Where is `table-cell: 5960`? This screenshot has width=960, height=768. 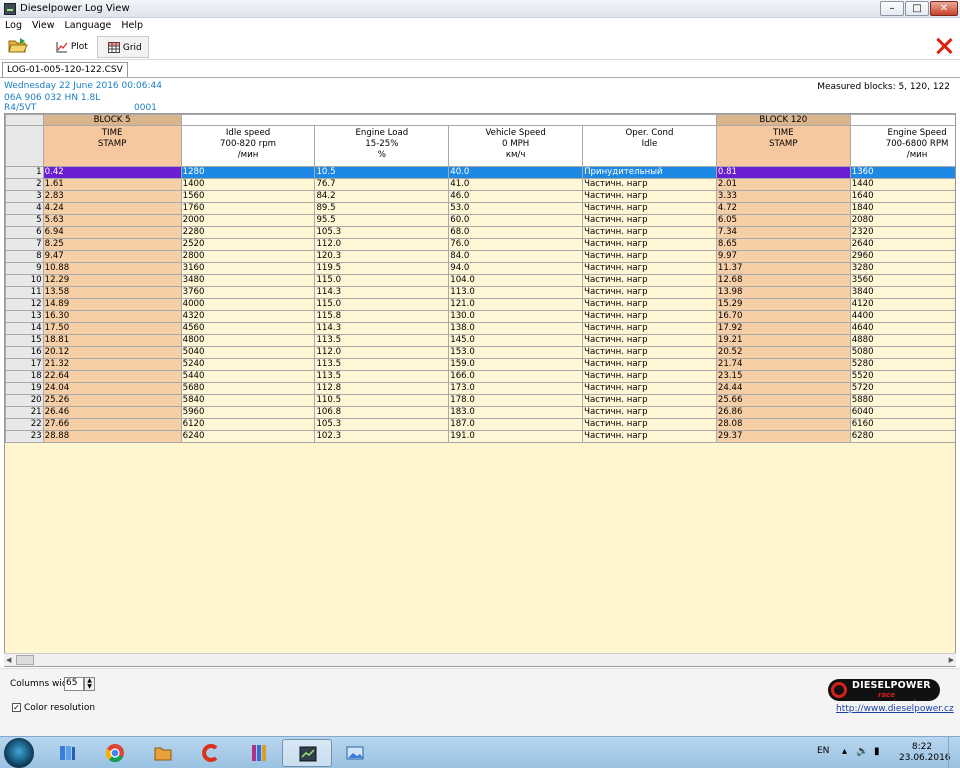 table-cell: 5960 is located at coordinates (248, 412).